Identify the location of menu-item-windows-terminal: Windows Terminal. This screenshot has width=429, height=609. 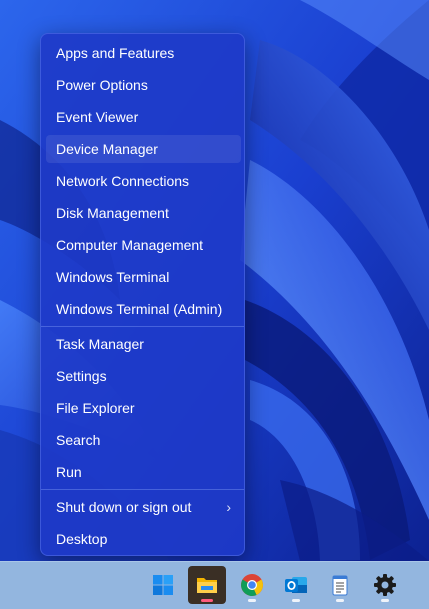
(143, 277).